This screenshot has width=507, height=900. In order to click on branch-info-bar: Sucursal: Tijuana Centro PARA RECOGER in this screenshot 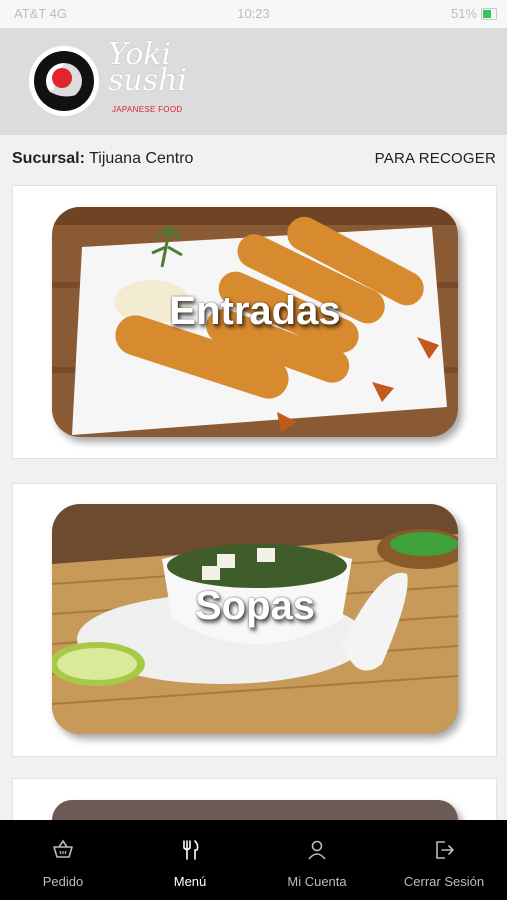, I will do `click(253, 155)`.